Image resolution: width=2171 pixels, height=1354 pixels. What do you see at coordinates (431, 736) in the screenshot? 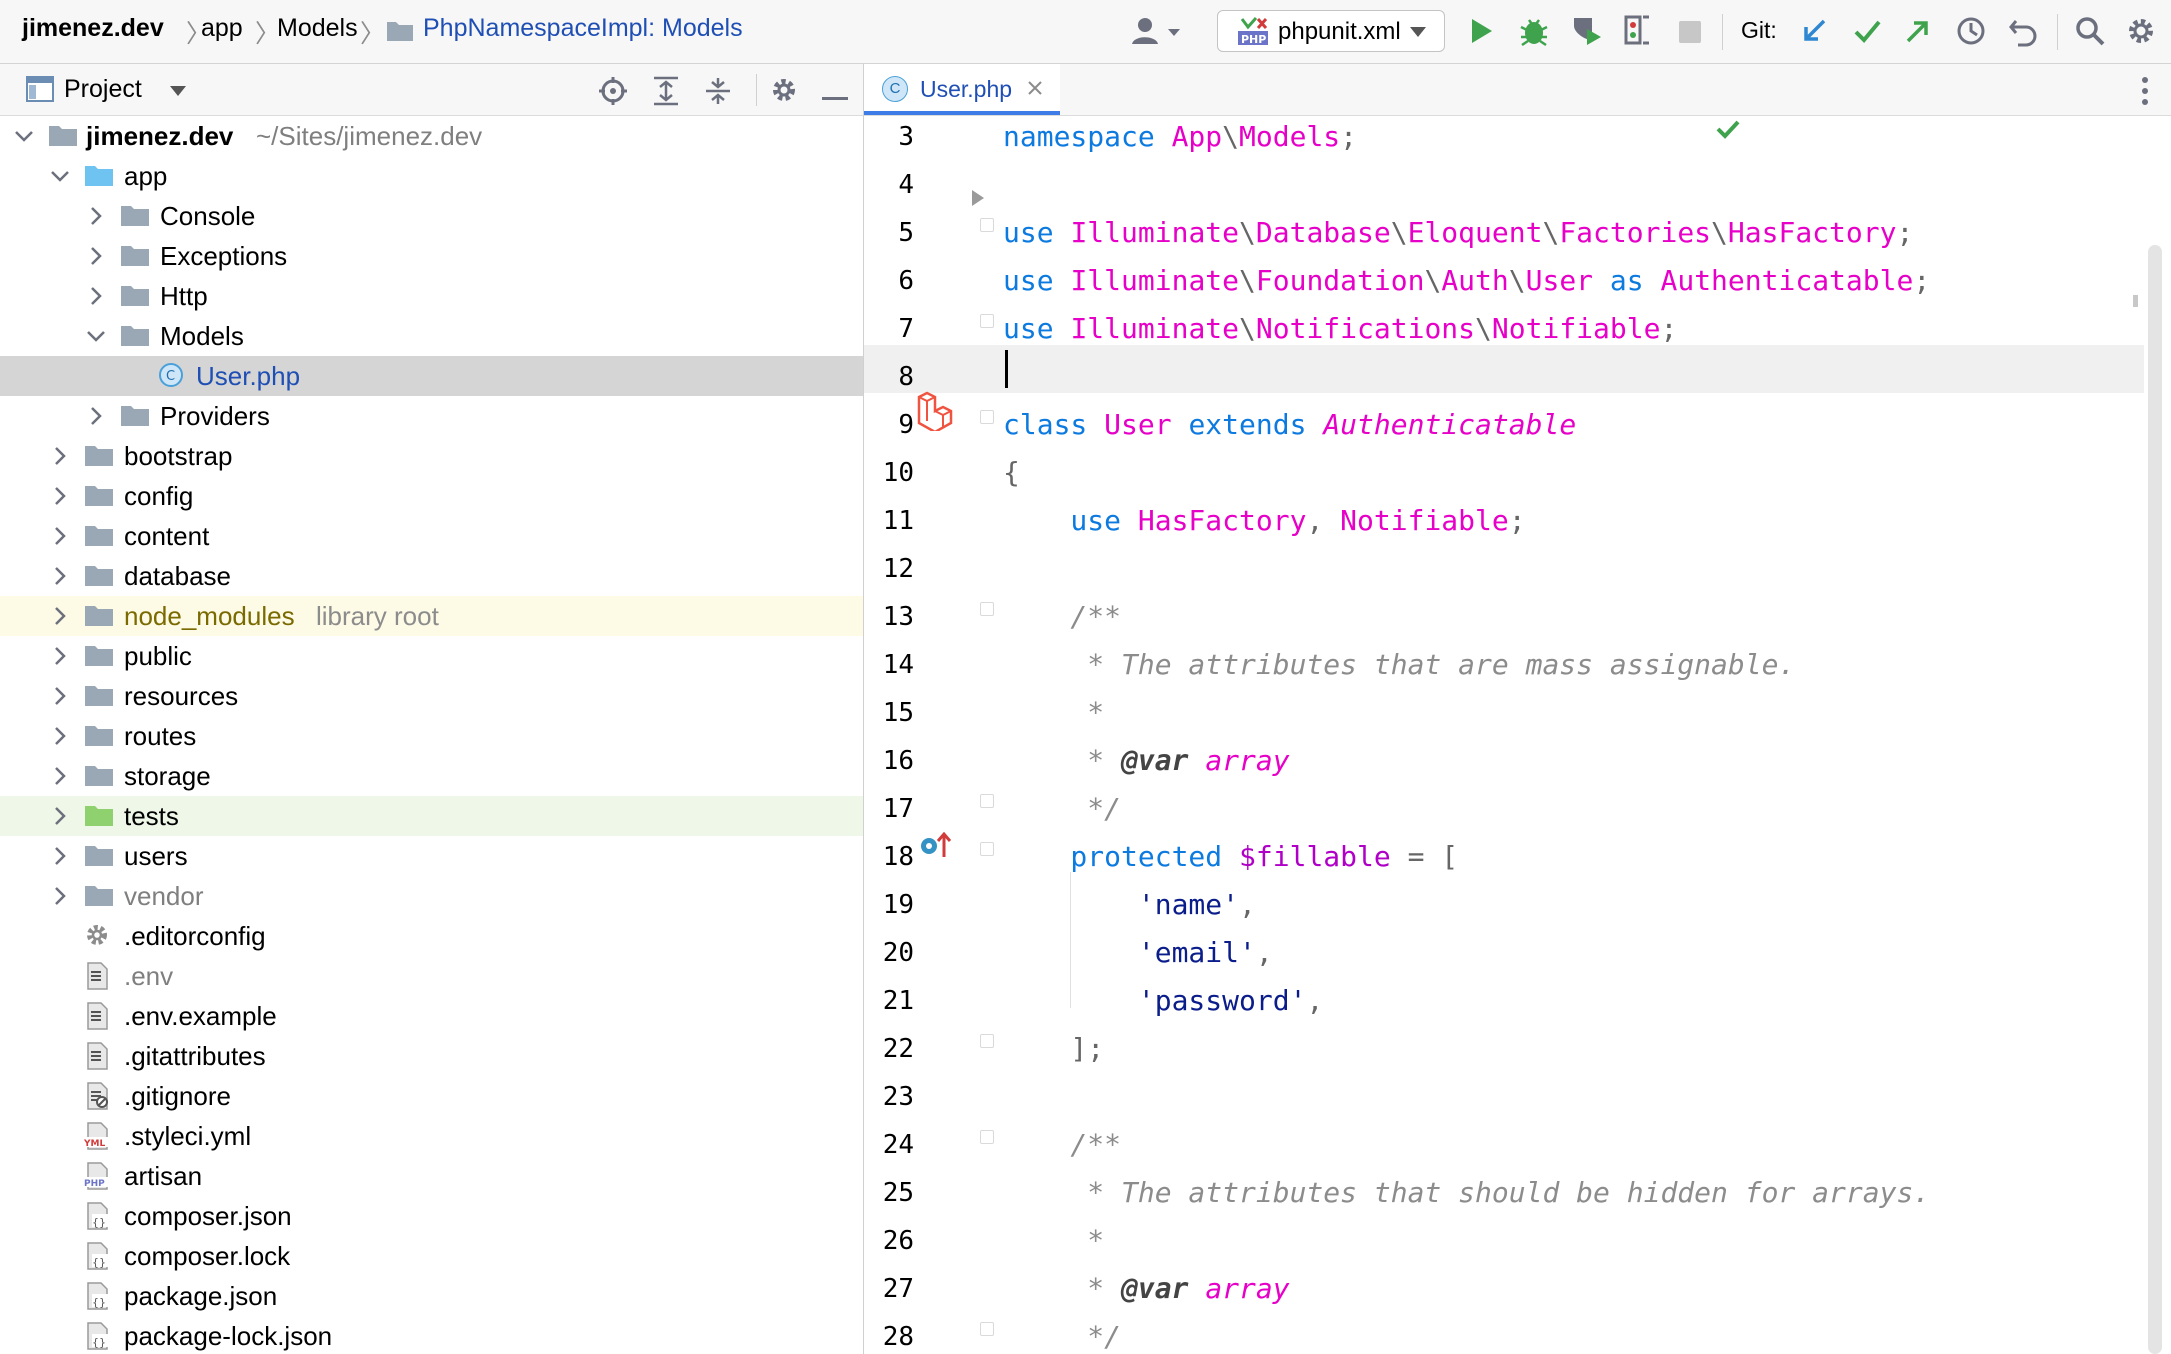
I see `tree-item: routes` at bounding box center [431, 736].